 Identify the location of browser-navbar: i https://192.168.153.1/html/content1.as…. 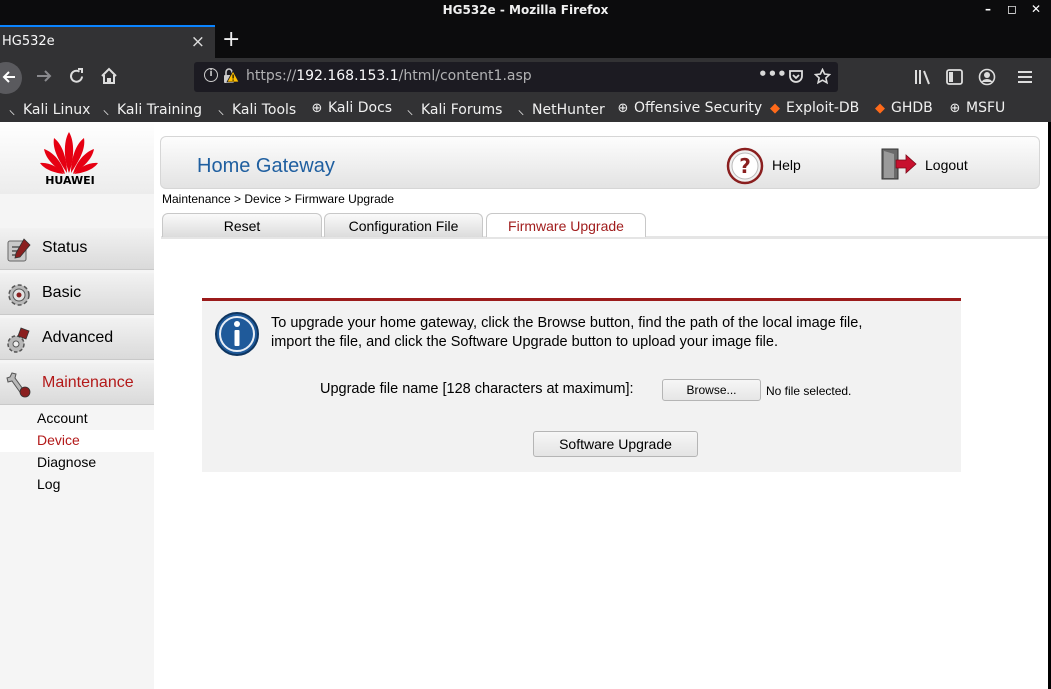
(525, 77).